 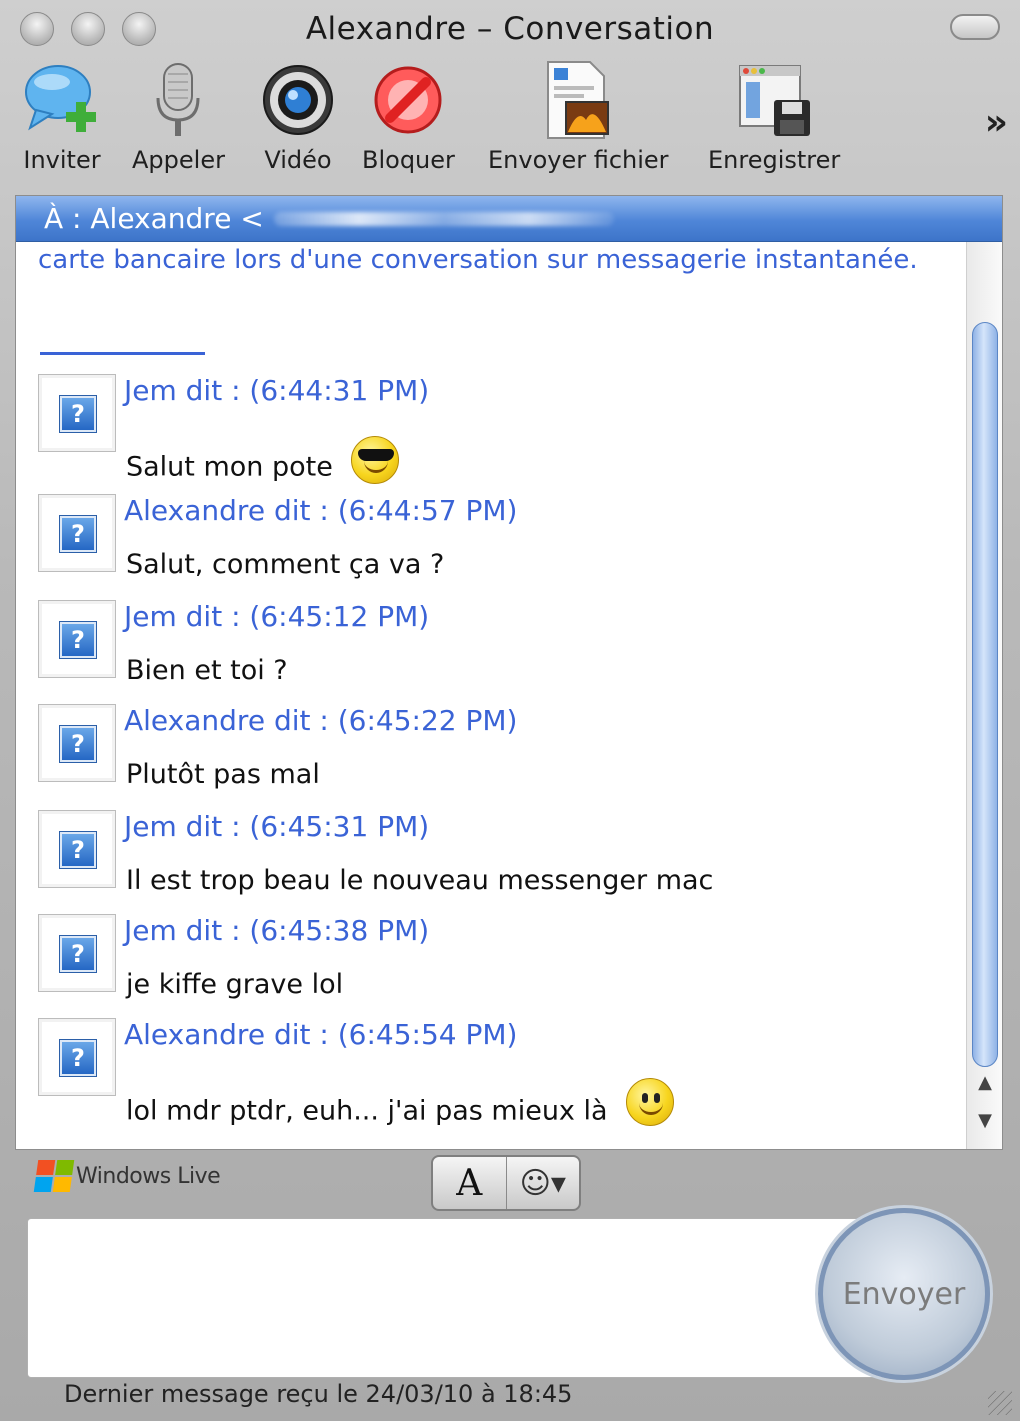 I want to click on message-text: Plutôt pas mal, so click(x=223, y=774).